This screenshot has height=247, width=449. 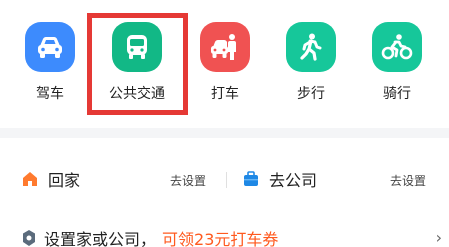 What do you see at coordinates (30, 179) in the screenshot?
I see `home-icon` at bounding box center [30, 179].